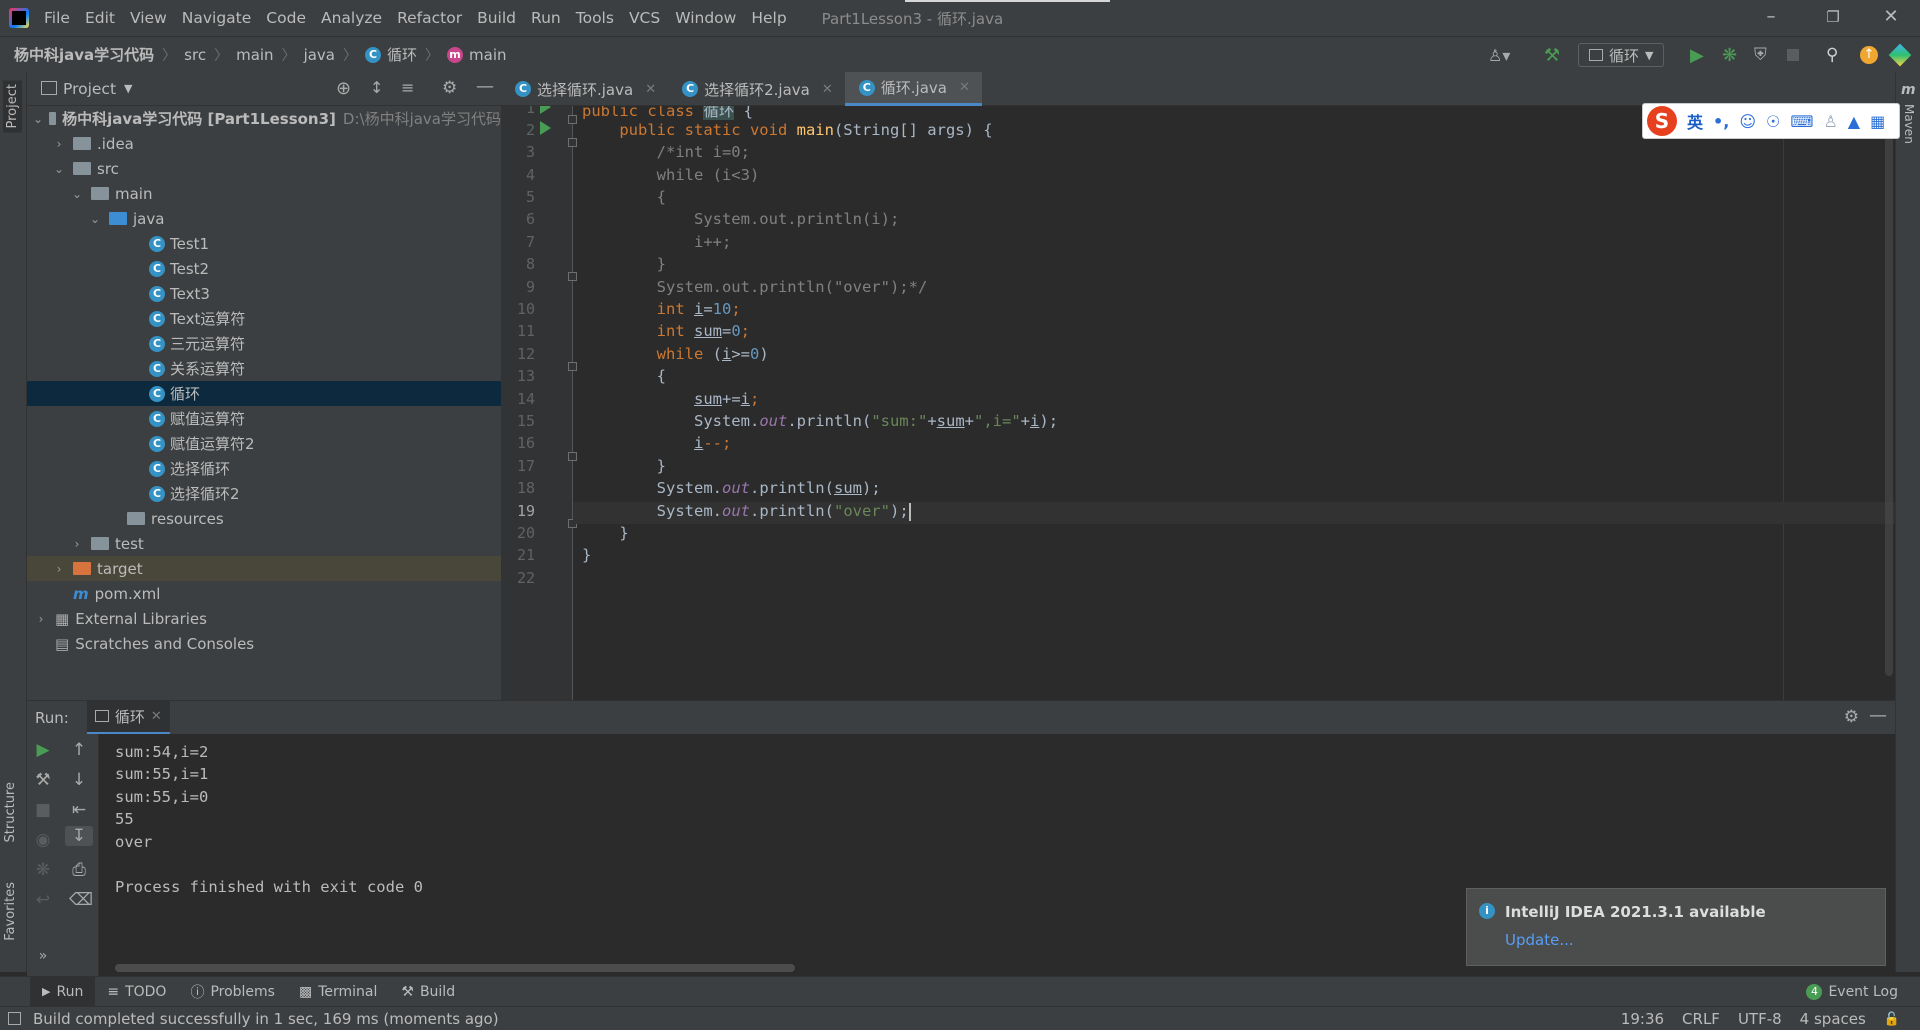 This screenshot has width=1920, height=1030. I want to click on tool-tab-run: ▶ Run, so click(63, 991).